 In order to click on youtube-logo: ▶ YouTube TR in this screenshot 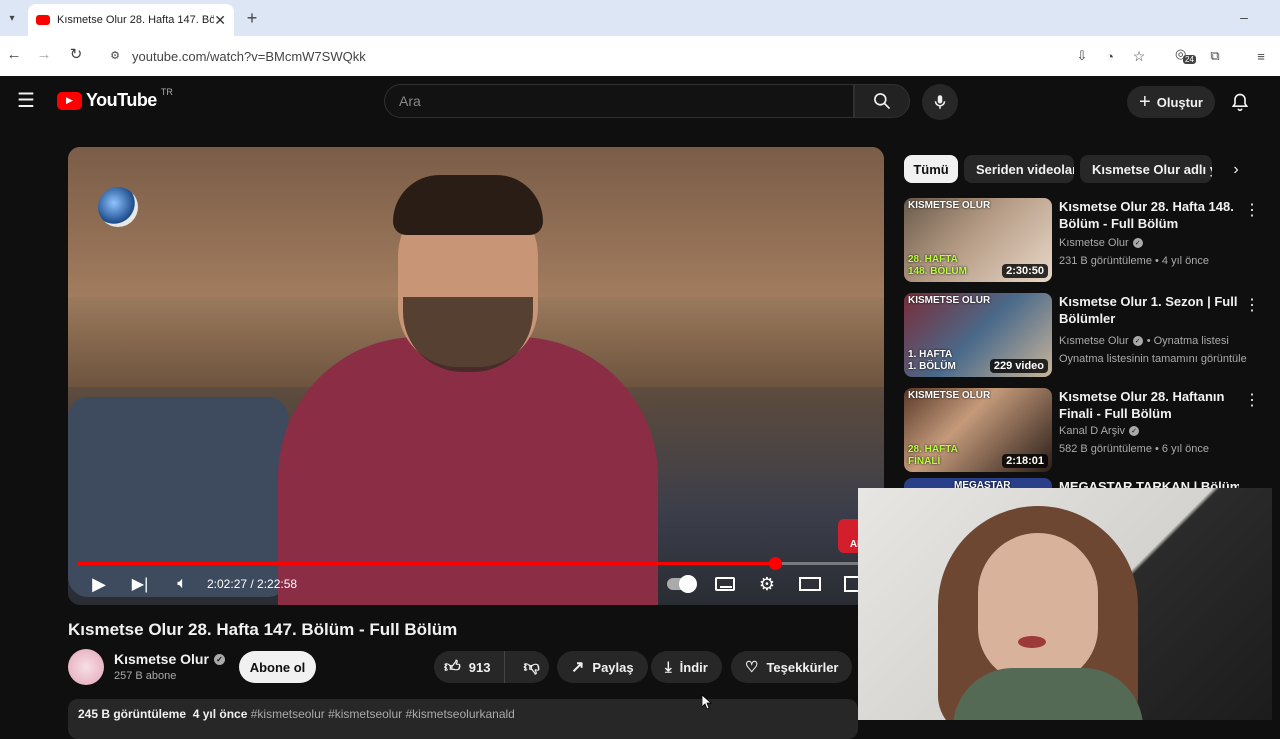, I will do `click(115, 99)`.